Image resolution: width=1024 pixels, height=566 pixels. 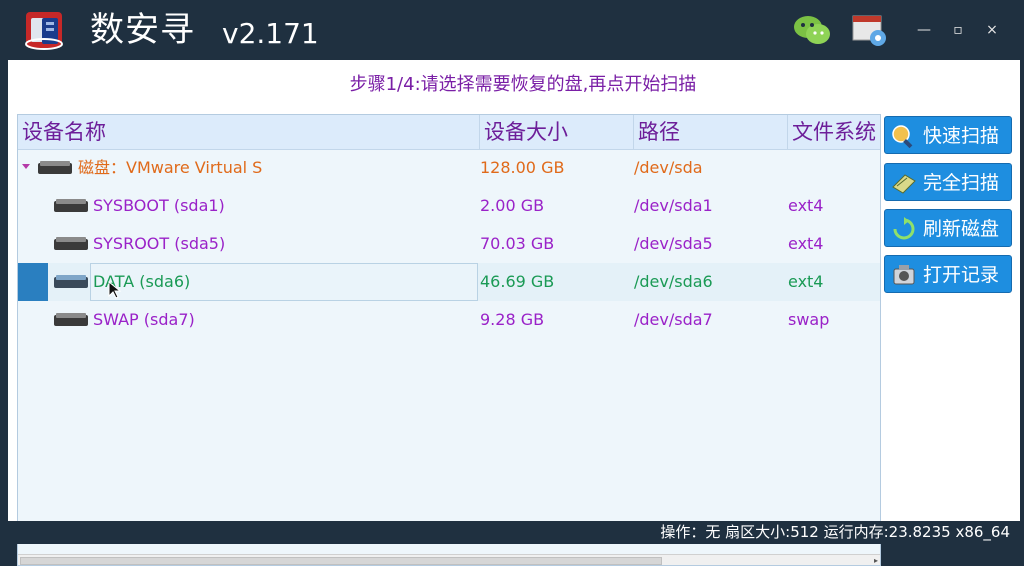 What do you see at coordinates (992, 30) in the screenshot?
I see `close-button: ×` at bounding box center [992, 30].